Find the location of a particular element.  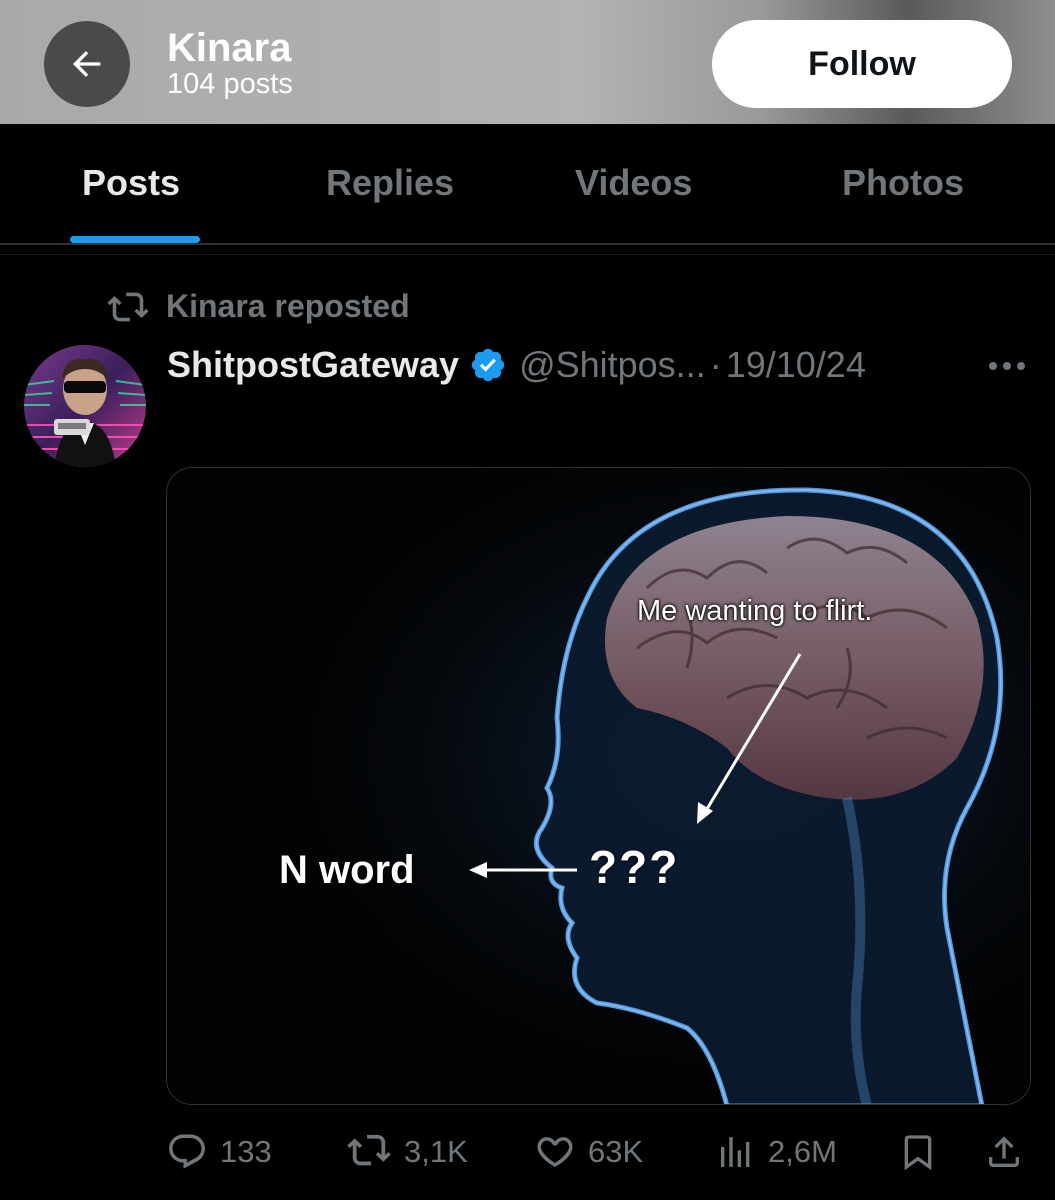

reply-button: 133 is located at coordinates (219, 1152).